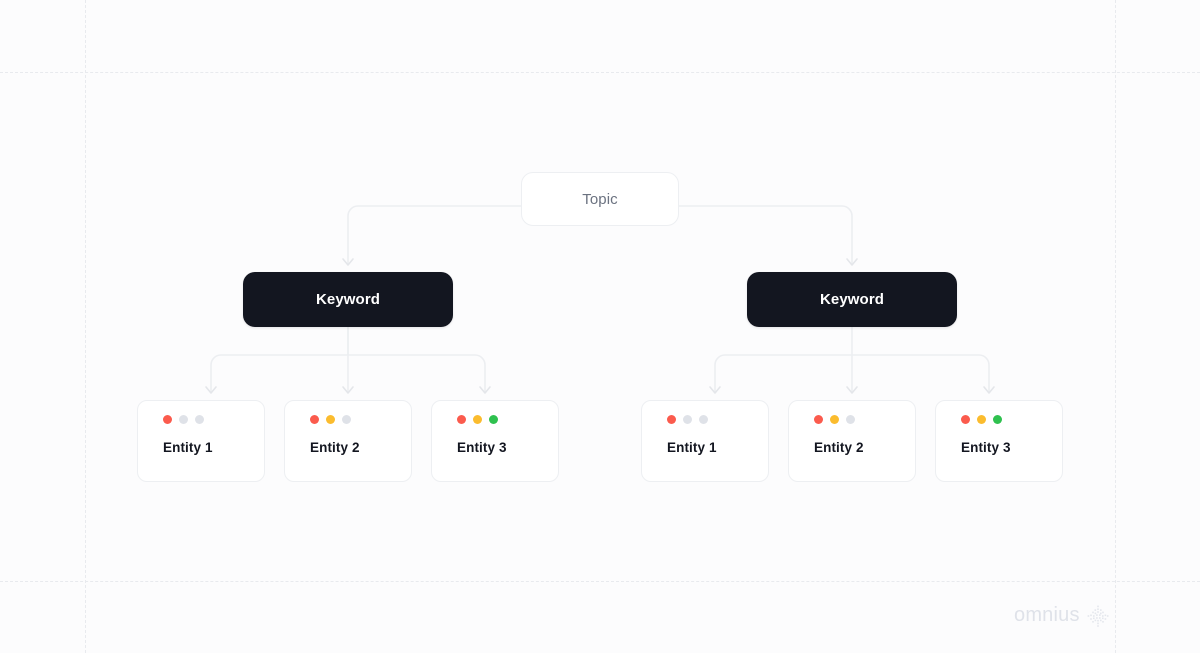 The image size is (1200, 653). I want to click on connector-keyword-left-bus, so click(348, 359).